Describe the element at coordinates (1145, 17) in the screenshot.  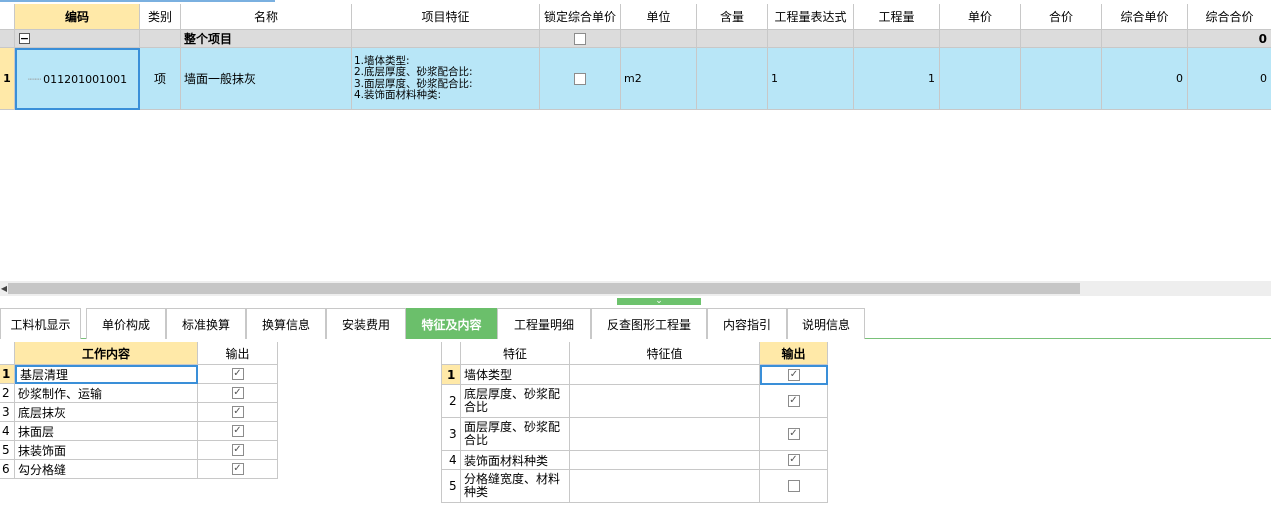
I see `col-header-composite-unit-price: 综合单价` at that location.